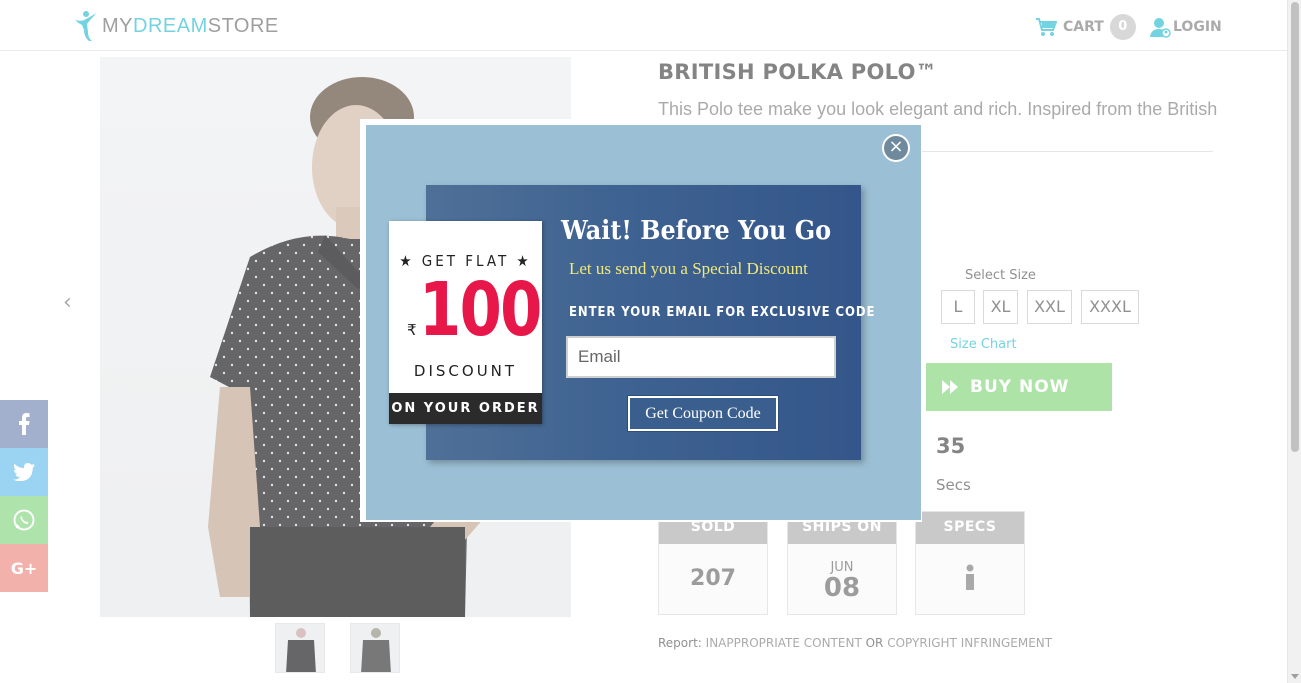 This screenshot has height=683, width=1301. What do you see at coordinates (1295, 676) in the screenshot?
I see `scroll-down-arrow-icon` at bounding box center [1295, 676].